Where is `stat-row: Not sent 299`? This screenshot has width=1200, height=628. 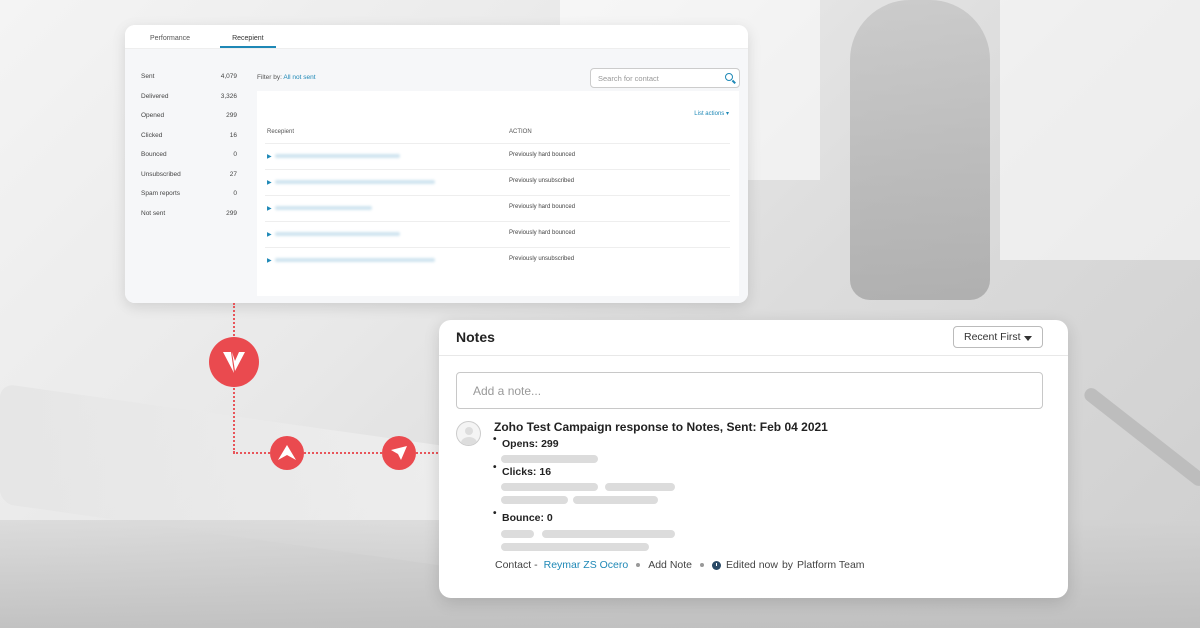
stat-row: Not sent 299 is located at coordinates (189, 220).